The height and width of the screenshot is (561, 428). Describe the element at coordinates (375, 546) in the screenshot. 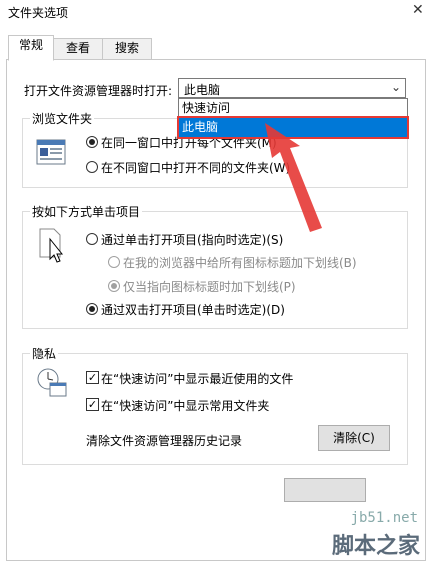

I see `watermark-logo: 脚本之家` at that location.